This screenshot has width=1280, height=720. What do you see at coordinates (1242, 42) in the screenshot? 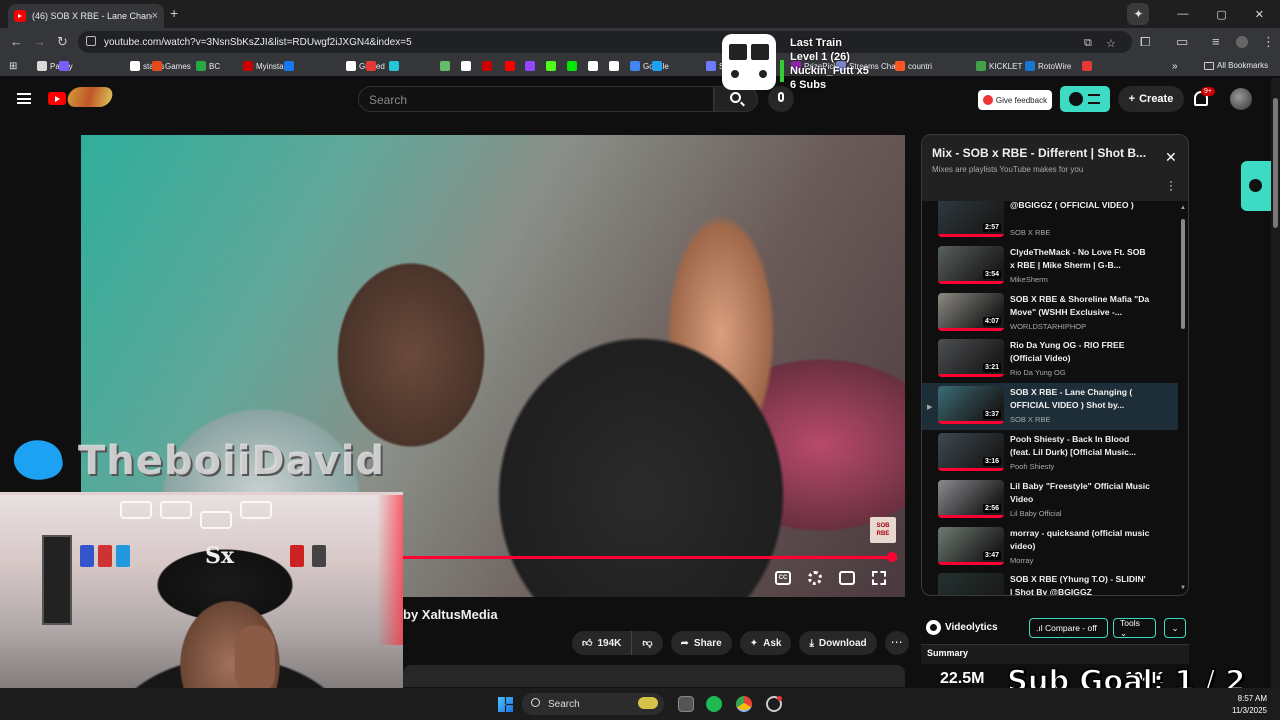
I see `profile-avatar` at bounding box center [1242, 42].